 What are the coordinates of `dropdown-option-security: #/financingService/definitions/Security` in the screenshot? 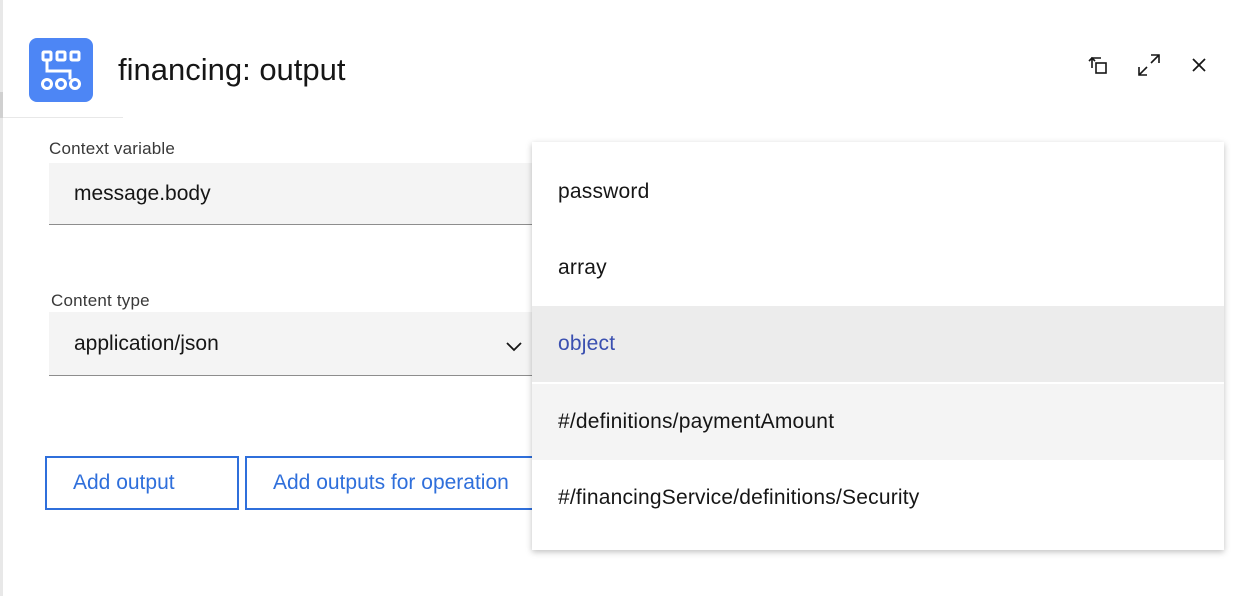 It's located at (878, 498).